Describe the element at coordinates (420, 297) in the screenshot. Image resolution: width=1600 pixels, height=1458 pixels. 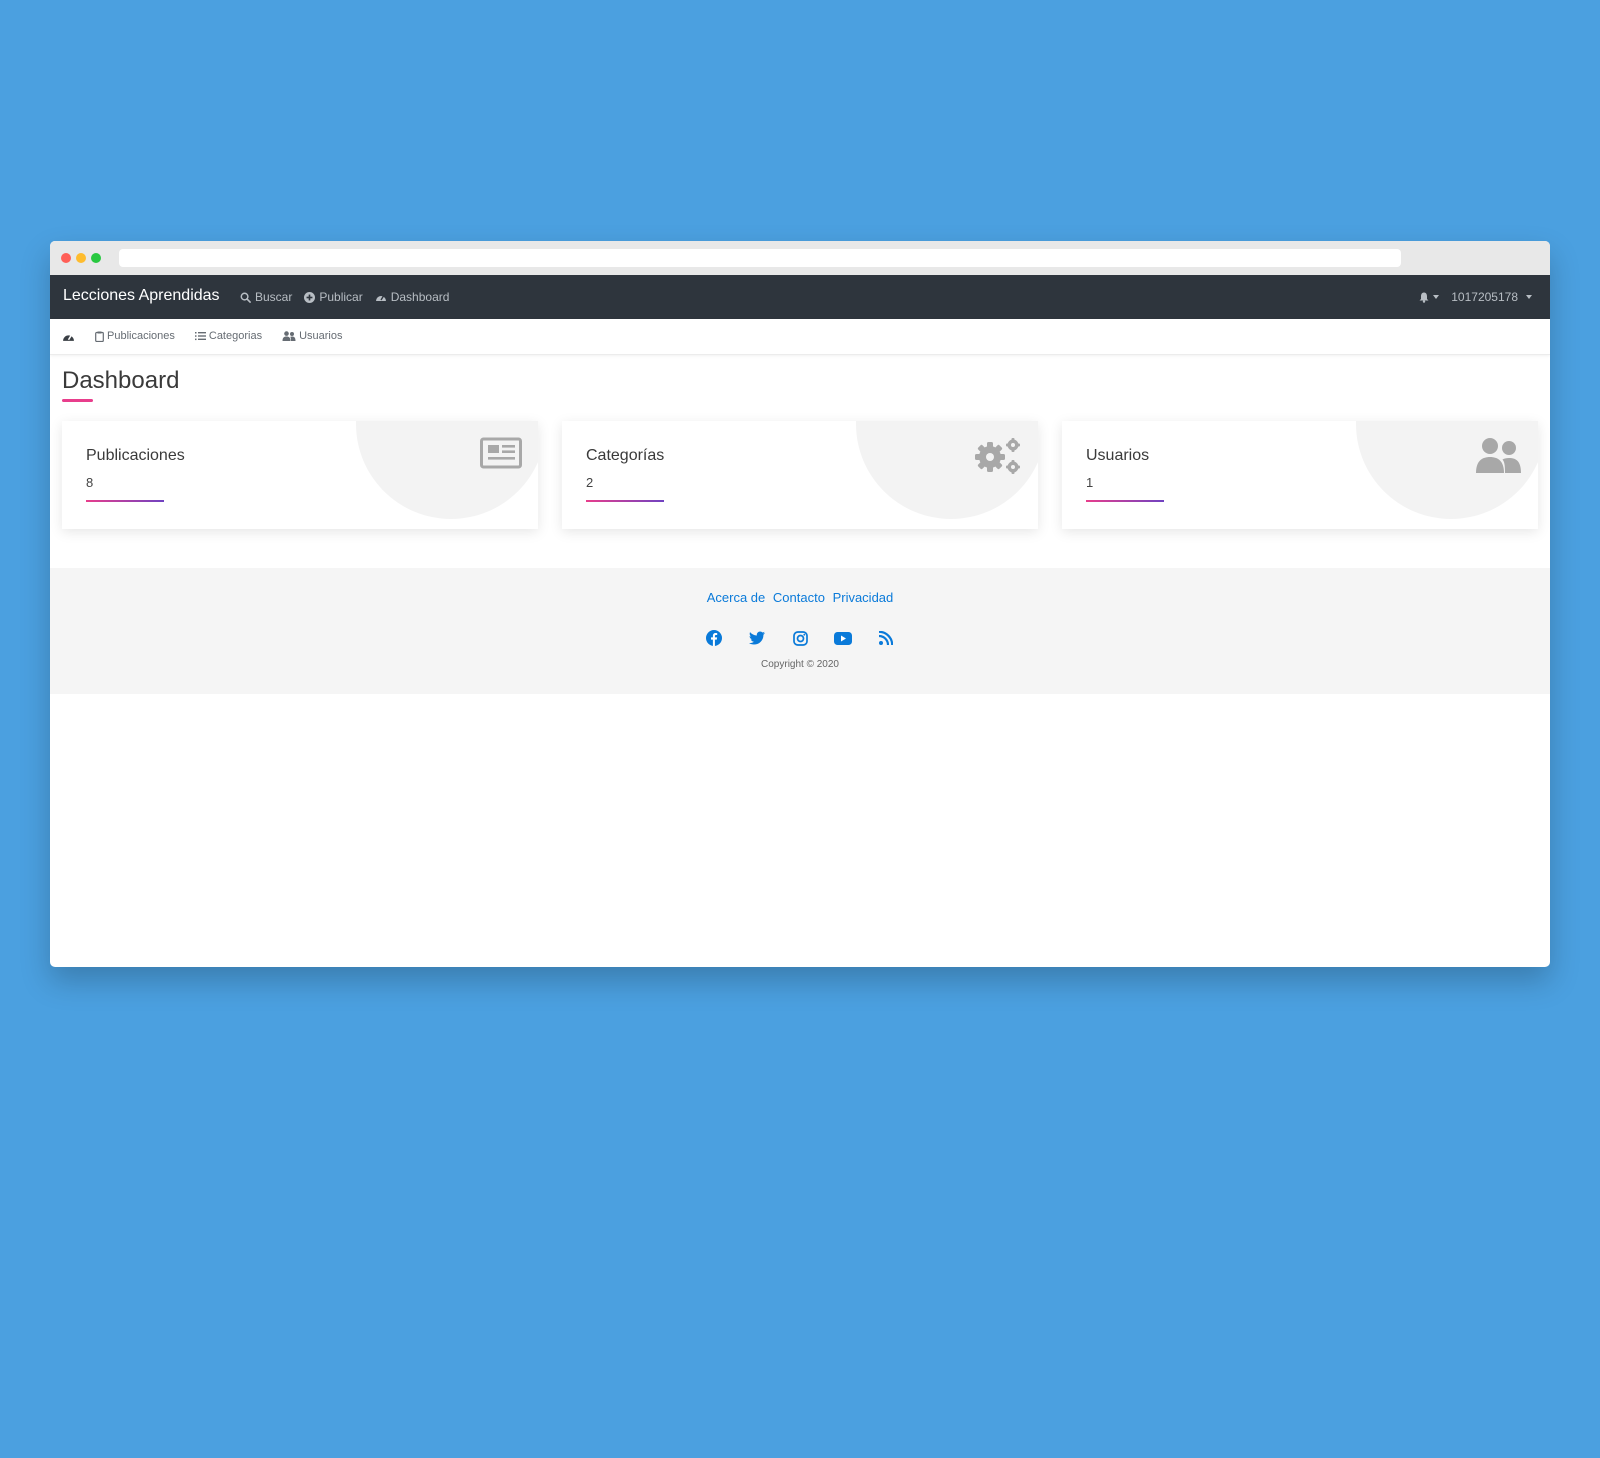
I see `nav-link-label: Dashboard` at that location.